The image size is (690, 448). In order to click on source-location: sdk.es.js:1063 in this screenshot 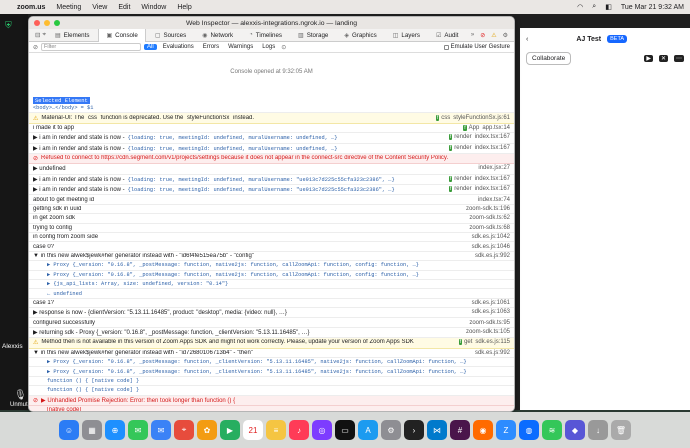, I will do `click(491, 312)`.